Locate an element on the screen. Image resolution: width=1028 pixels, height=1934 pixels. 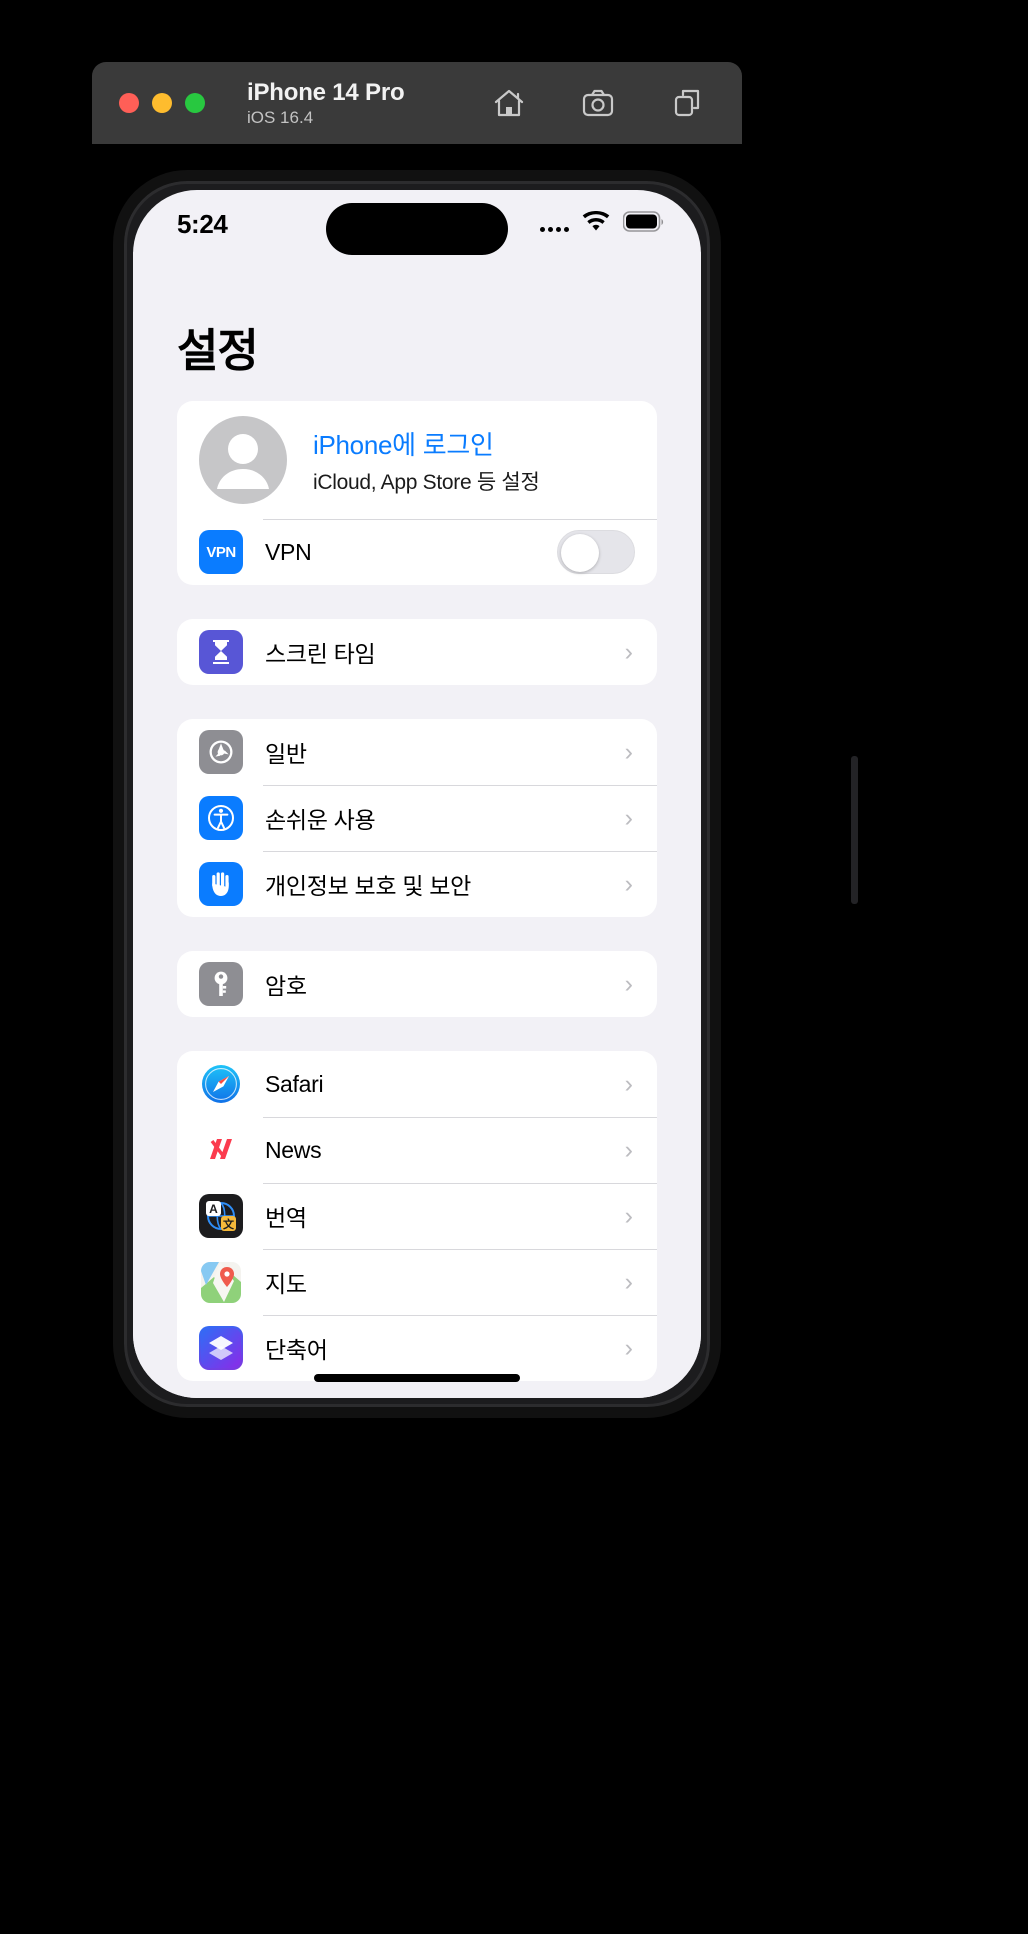
vpn-icon: VPN is located at coordinates (221, 552).